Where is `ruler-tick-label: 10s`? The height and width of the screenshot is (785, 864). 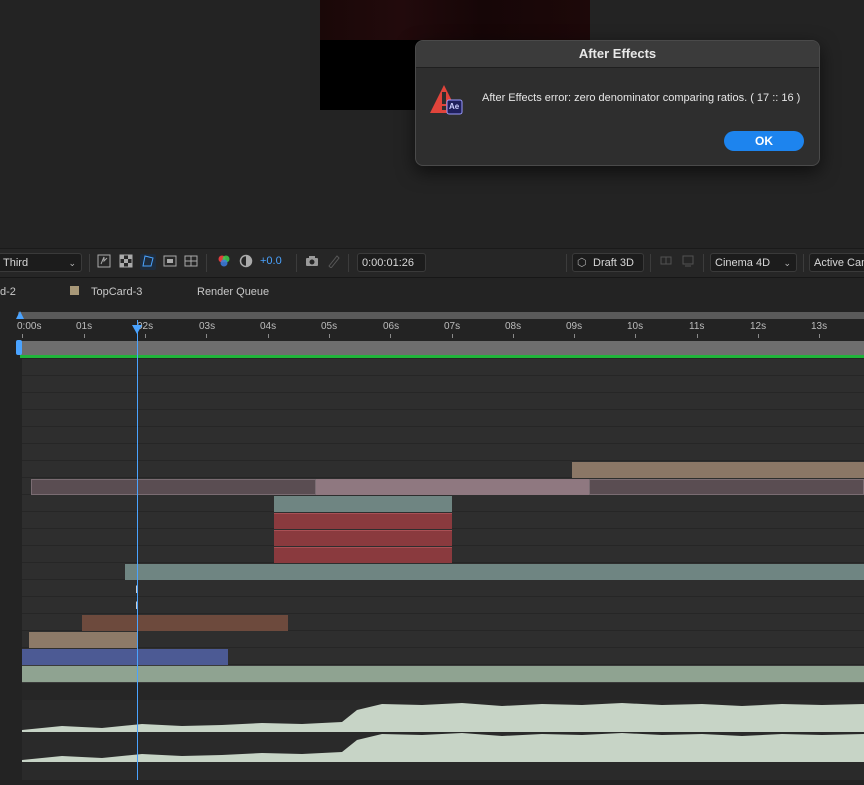
ruler-tick-label: 10s is located at coordinates (635, 326).